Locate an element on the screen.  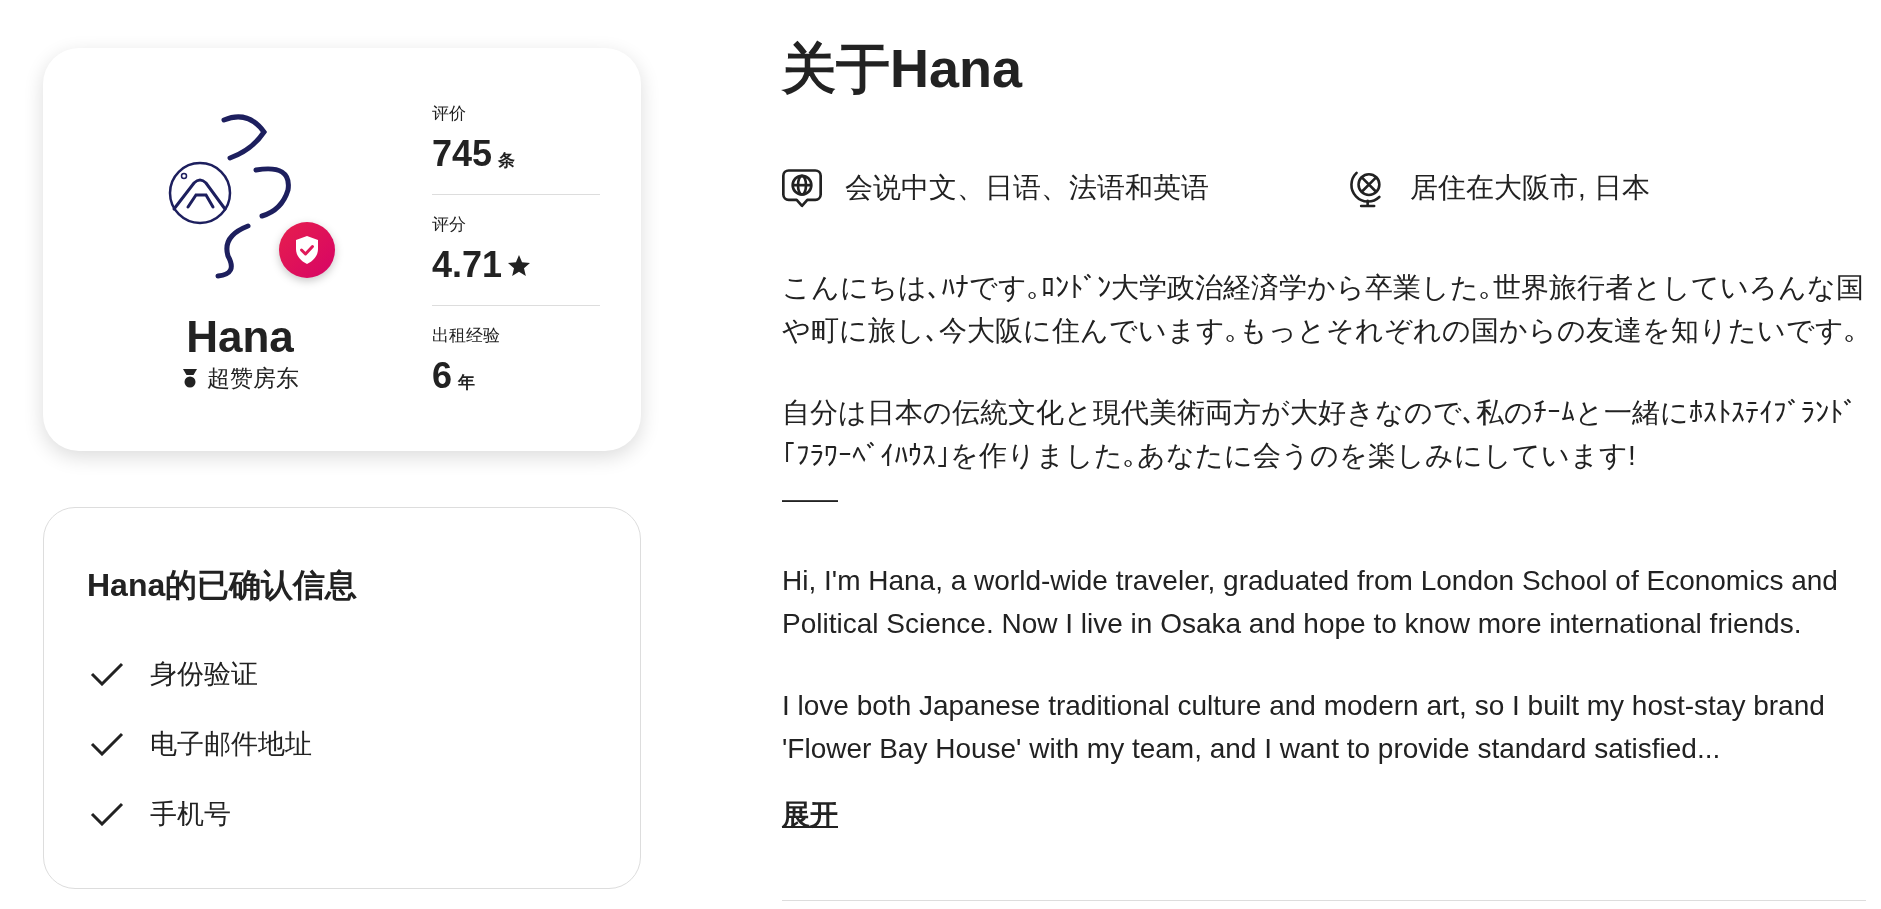
stat-value: 745 is located at coordinates (462, 154).